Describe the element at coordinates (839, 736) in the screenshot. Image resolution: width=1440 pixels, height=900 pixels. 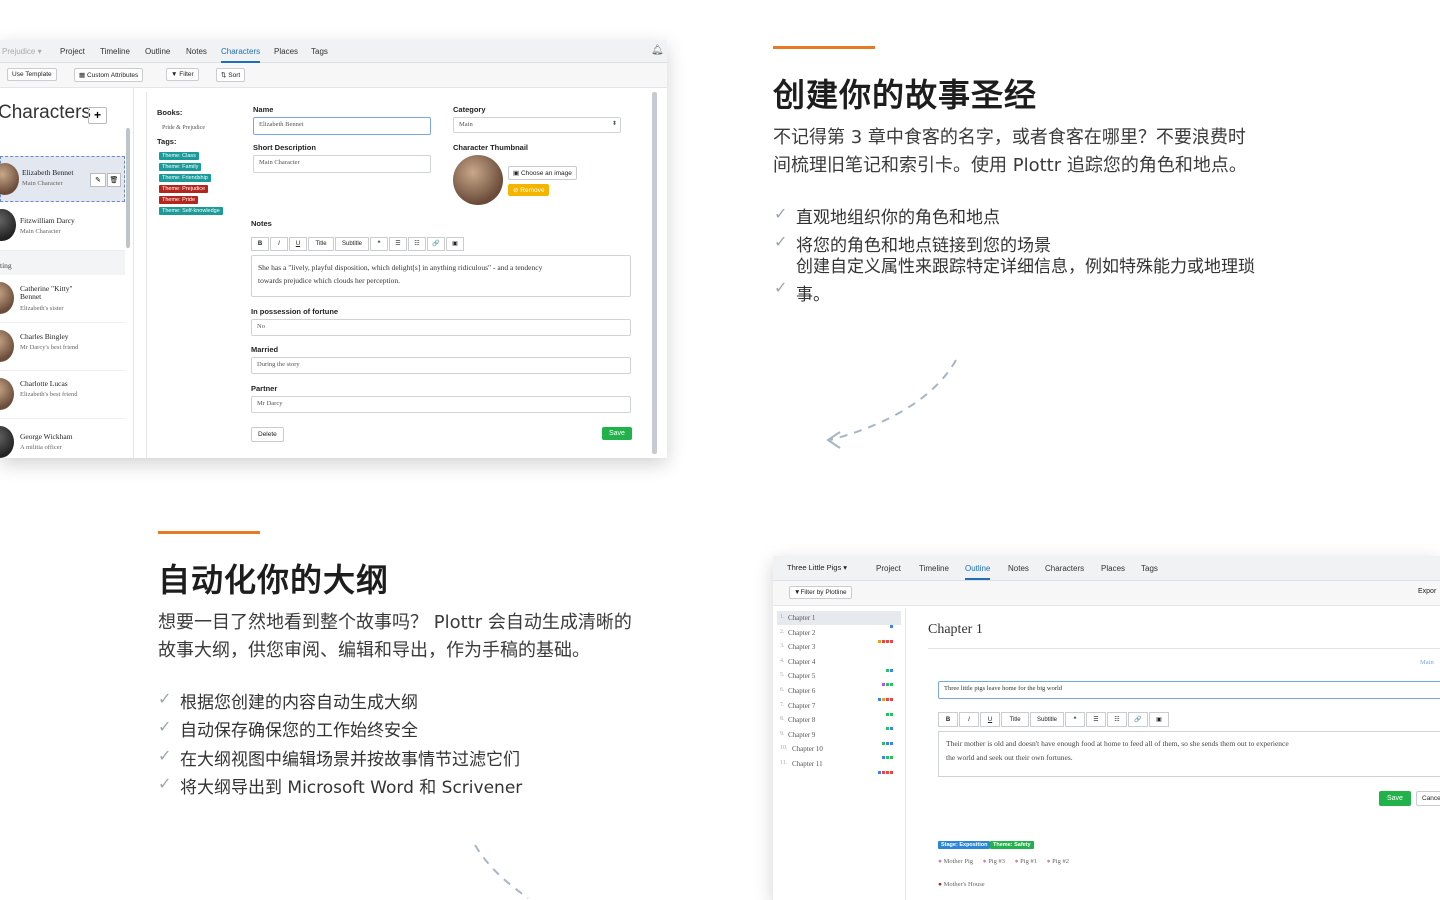
I see `chapter-row: 9. Chapter 9` at that location.